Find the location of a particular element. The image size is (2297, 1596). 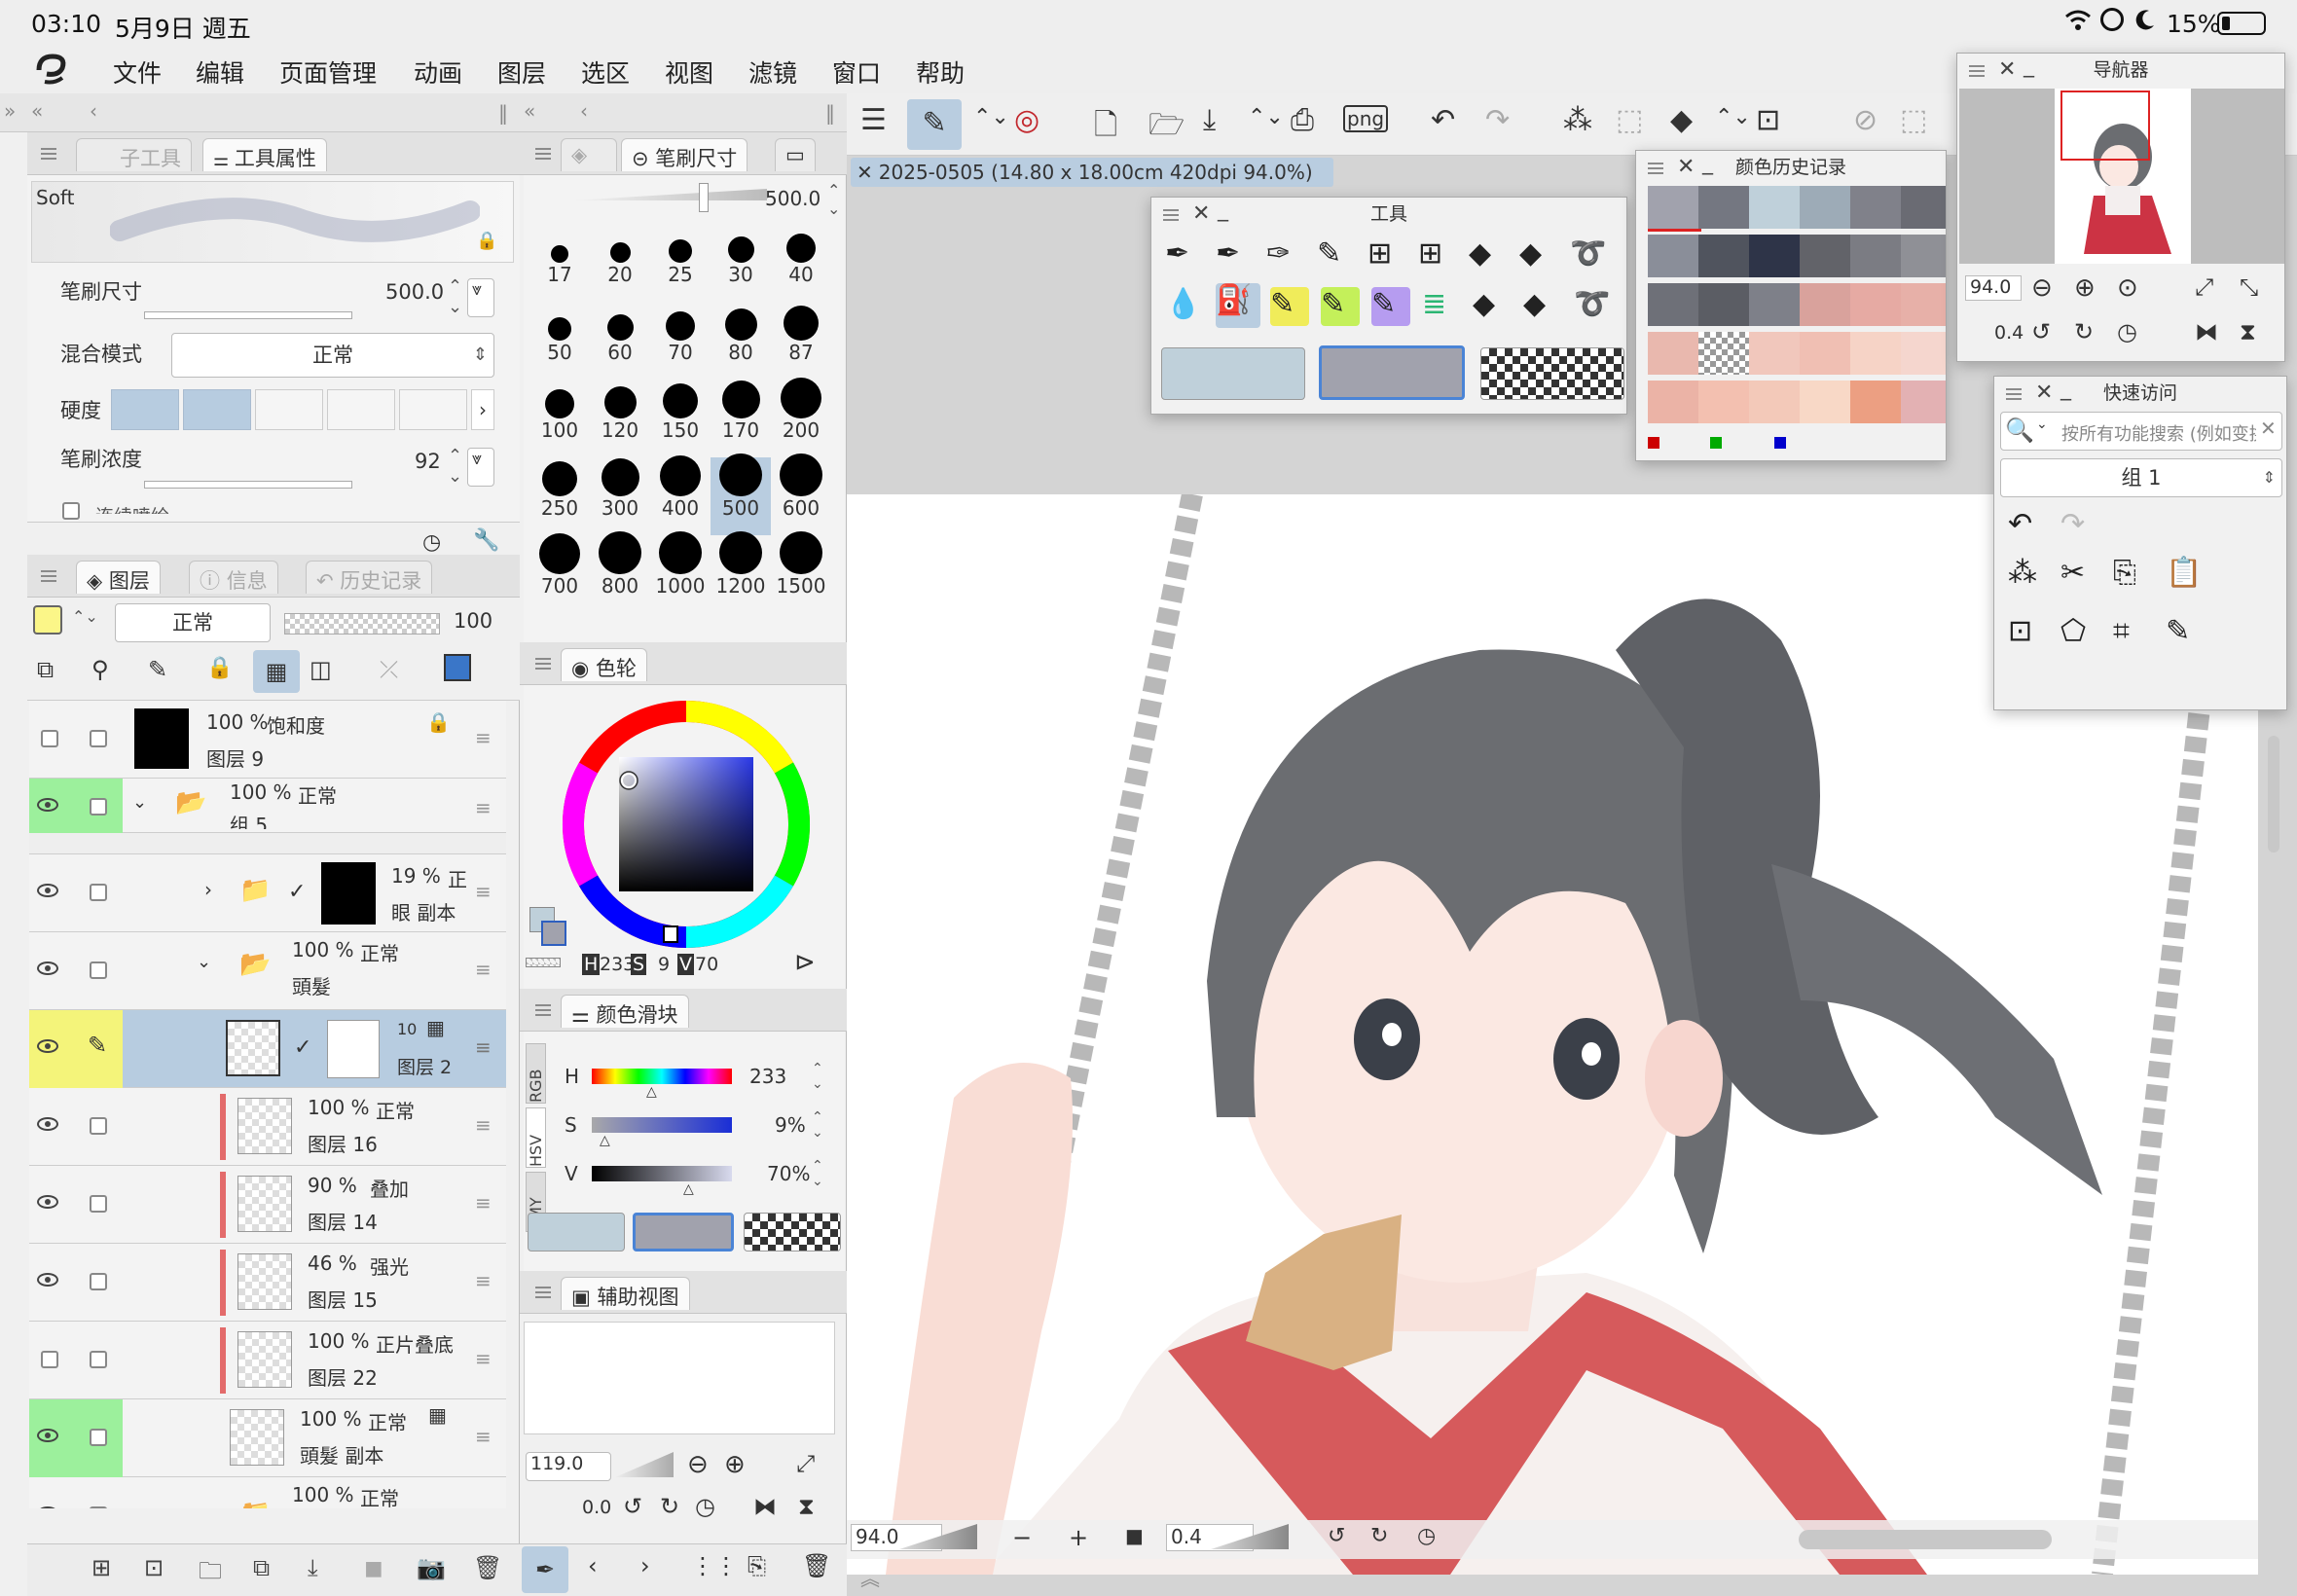

app-logo-icon is located at coordinates (52, 71).